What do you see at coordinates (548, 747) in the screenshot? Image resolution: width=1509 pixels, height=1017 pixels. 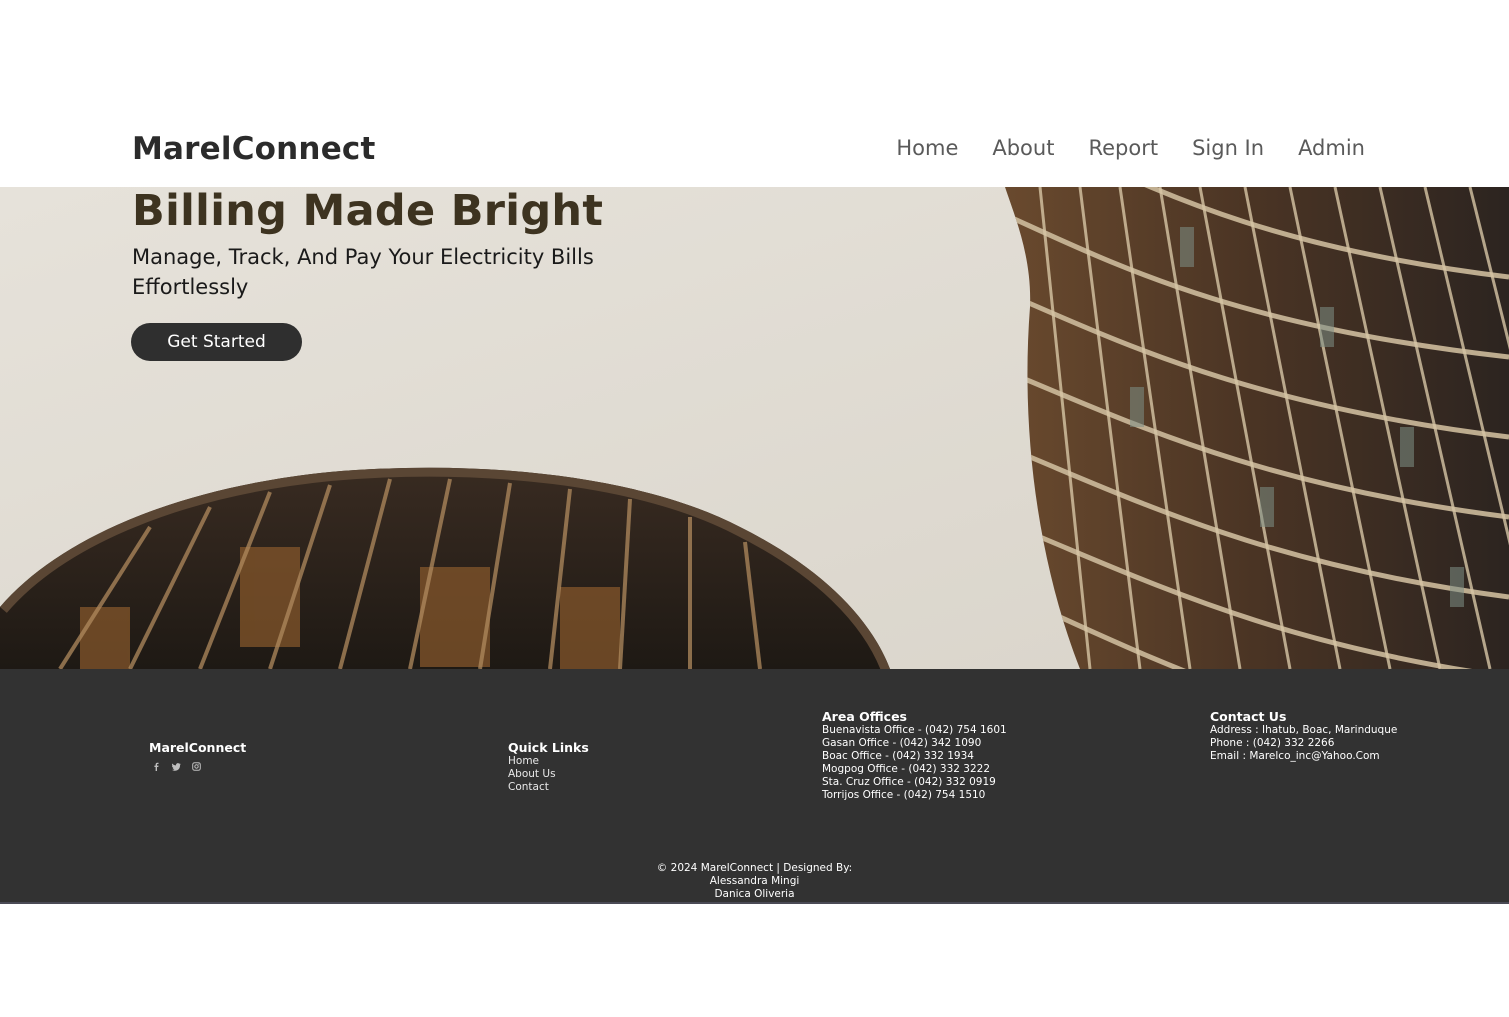 I see `quick-links-heading: Quick Links` at bounding box center [548, 747].